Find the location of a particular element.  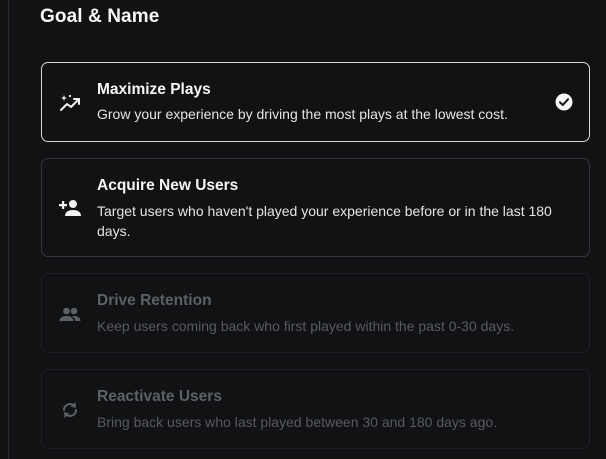

goal-title: Acquire New Users is located at coordinates (168, 185).